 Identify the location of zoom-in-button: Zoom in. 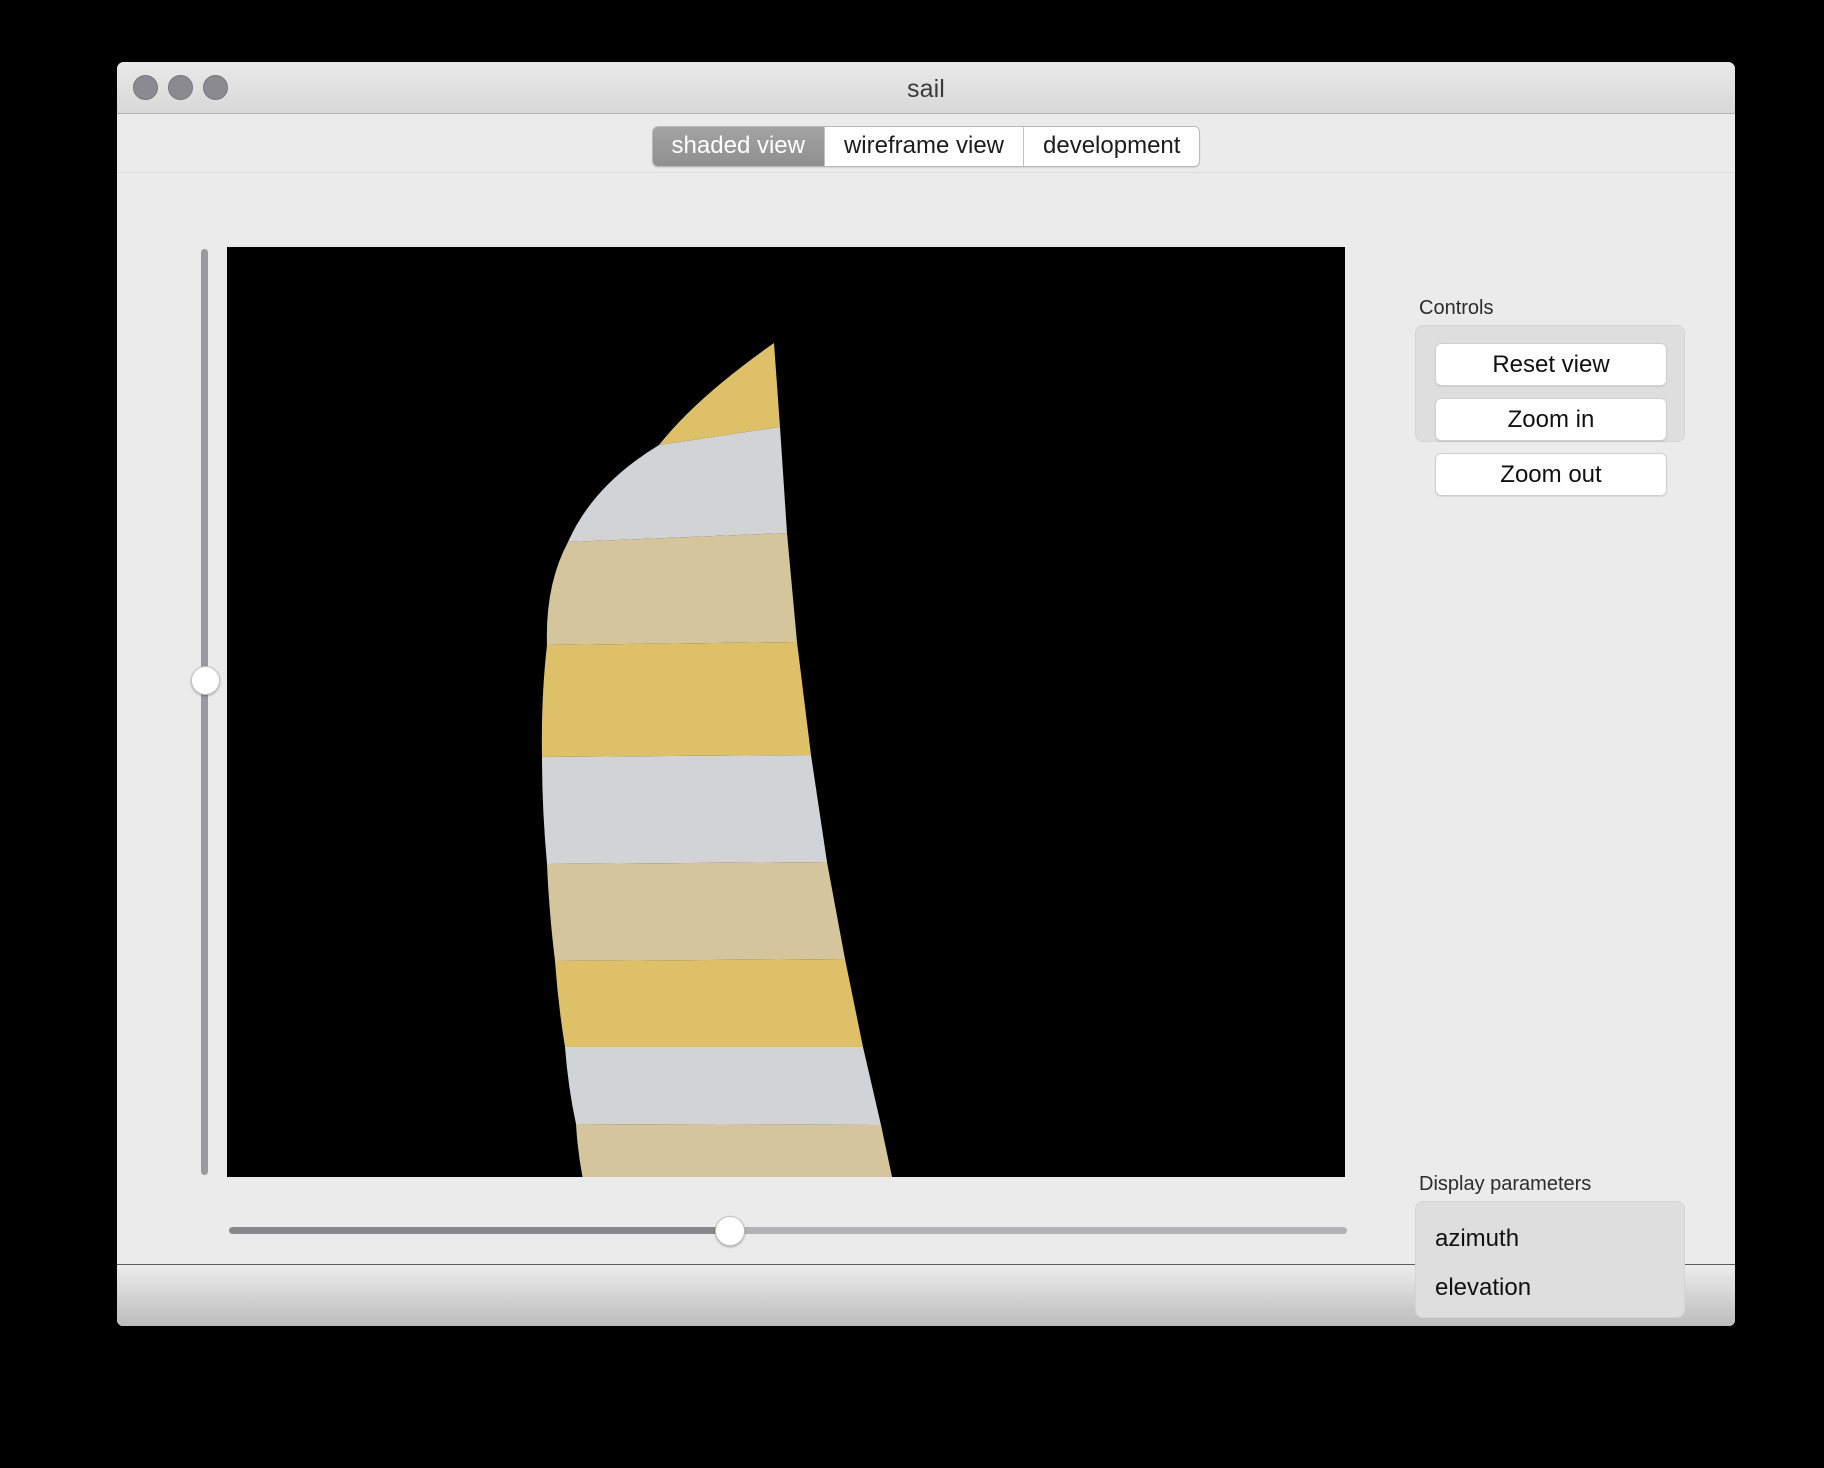
(1551, 419).